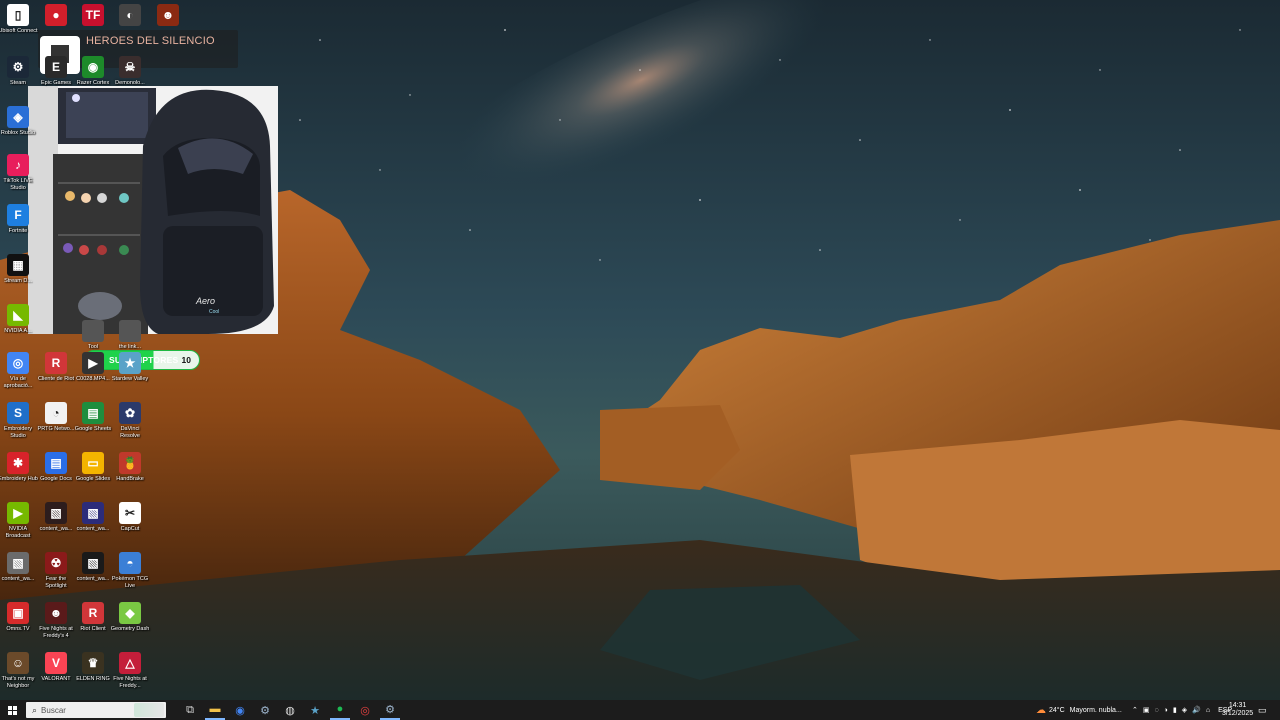 The height and width of the screenshot is (720, 1280). Describe the element at coordinates (56, 15) in the screenshot. I see `desktop-icon: ●` at that location.